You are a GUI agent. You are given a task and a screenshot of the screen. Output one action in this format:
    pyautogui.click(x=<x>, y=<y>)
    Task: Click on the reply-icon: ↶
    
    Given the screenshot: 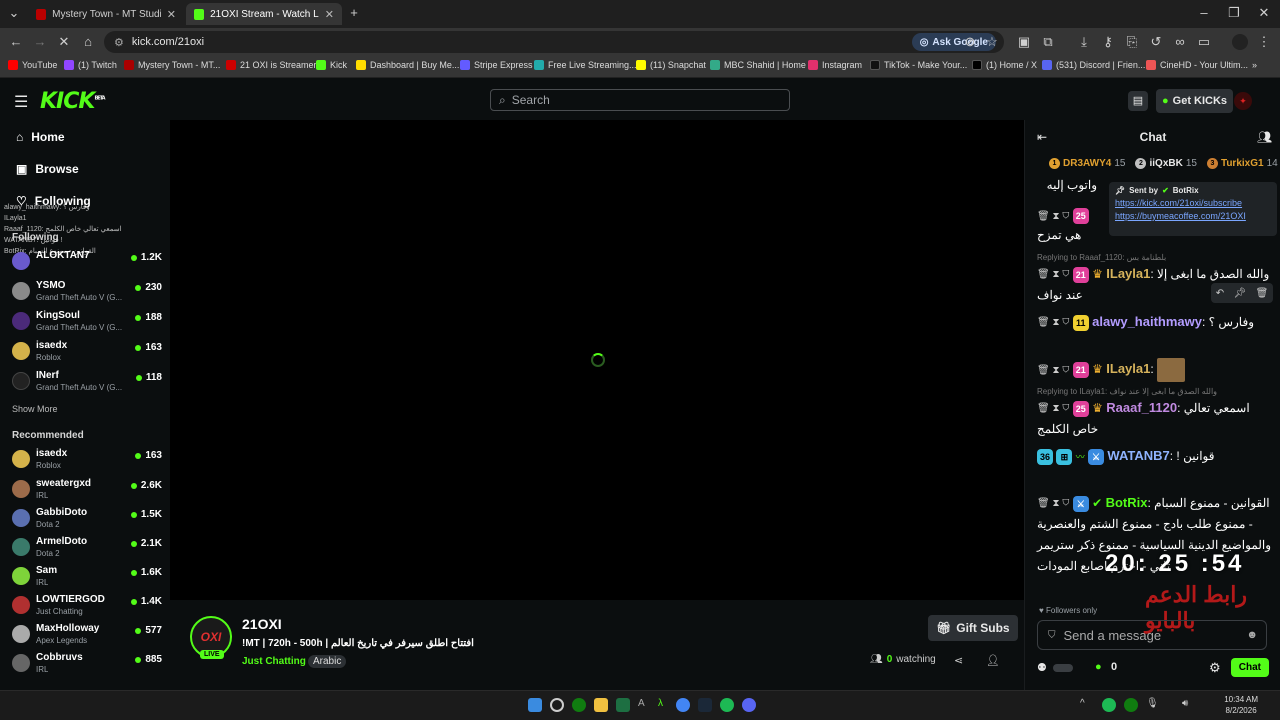 What is the action you would take?
    pyautogui.click(x=1220, y=293)
    